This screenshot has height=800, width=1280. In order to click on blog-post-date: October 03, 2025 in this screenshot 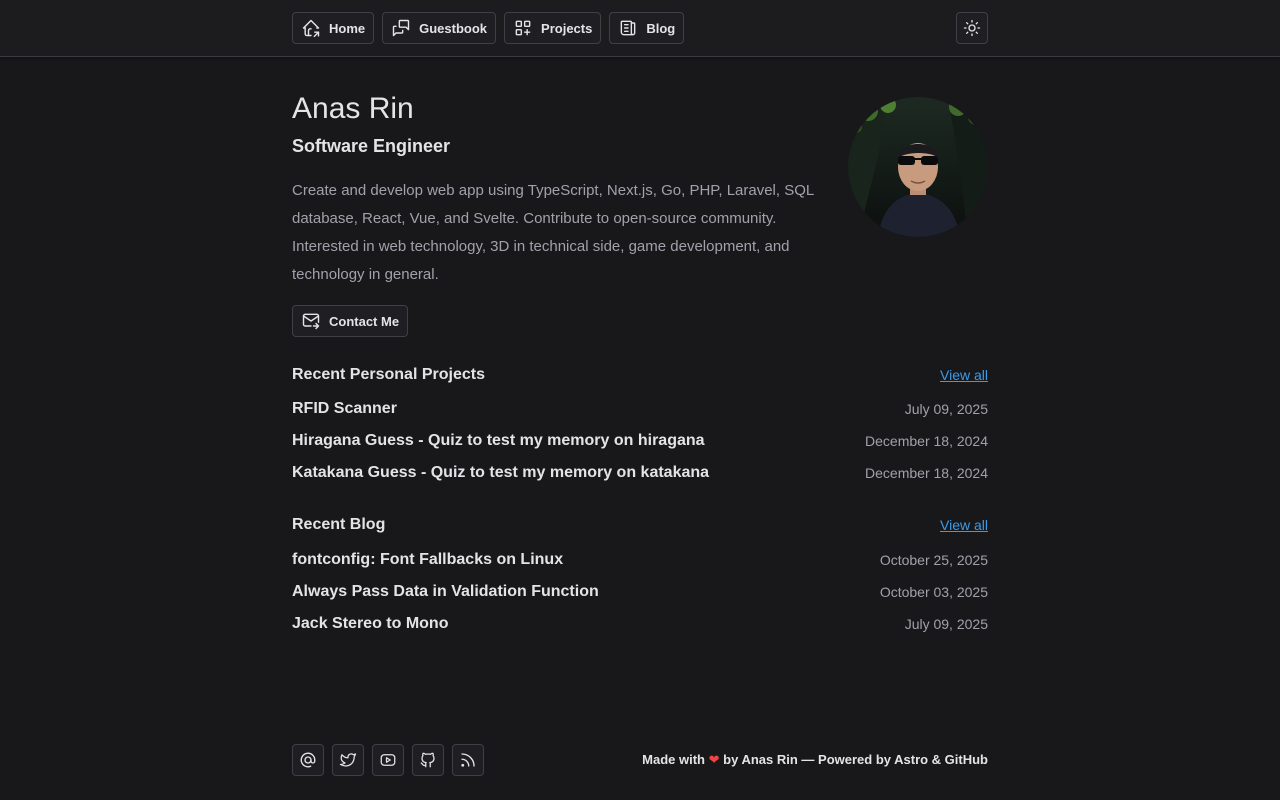, I will do `click(933, 592)`.